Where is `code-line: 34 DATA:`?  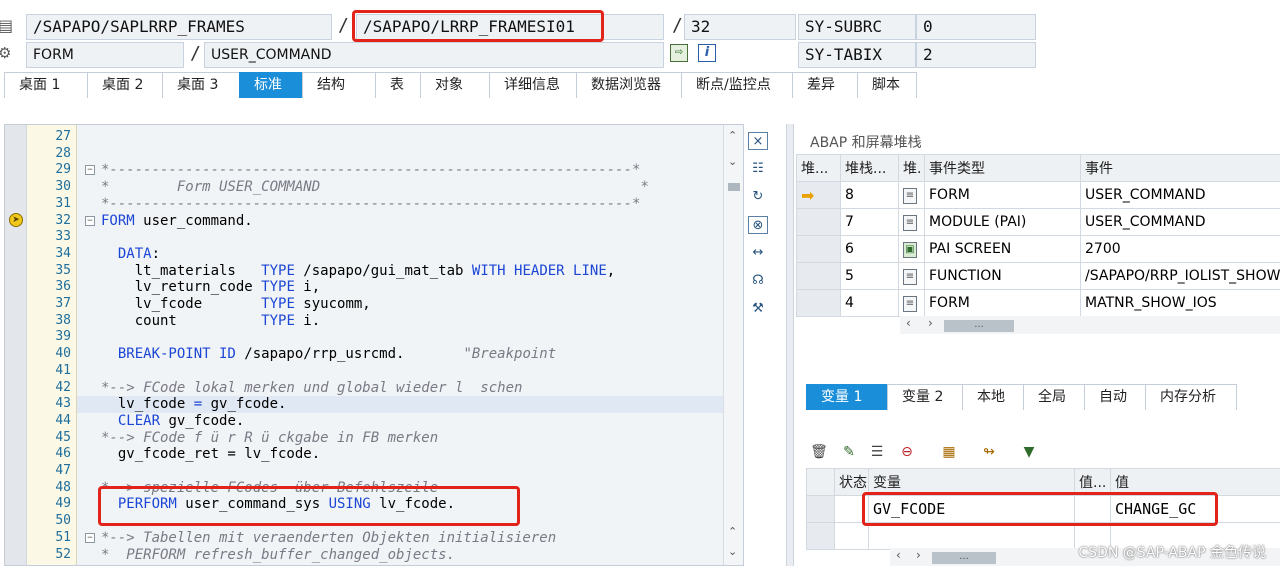
code-line: 34 DATA: is located at coordinates (389, 254).